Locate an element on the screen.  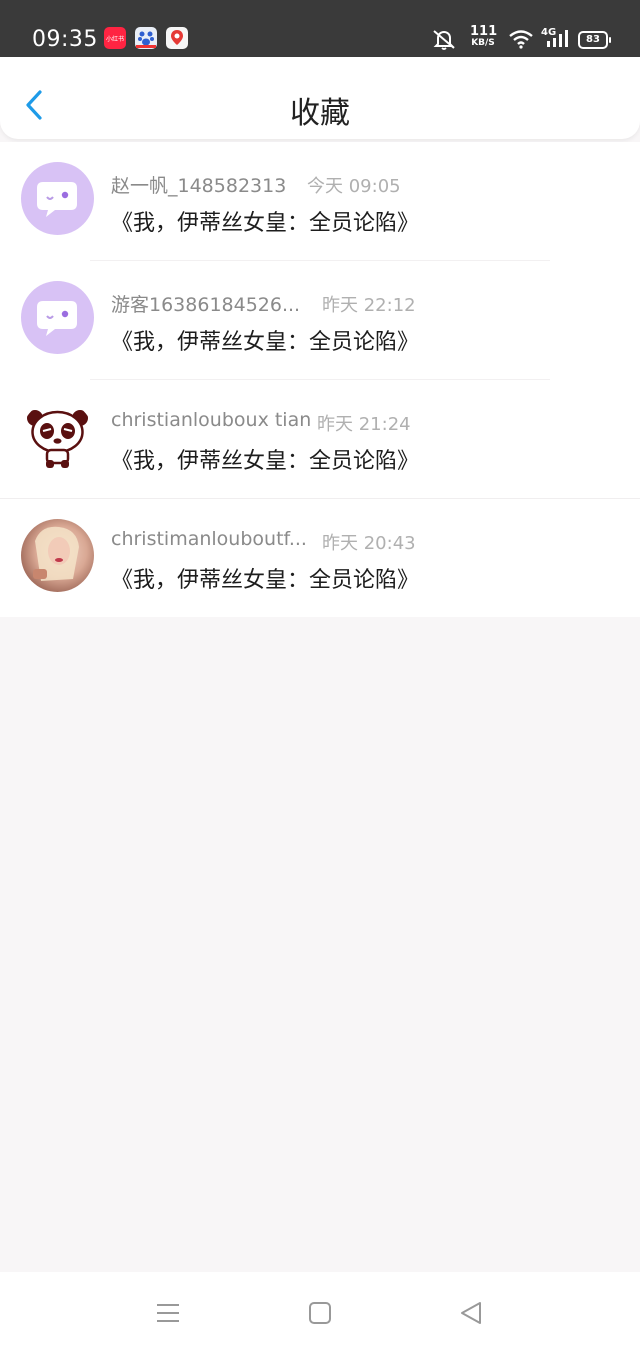
network-speed: 111 KB/S is located at coordinates (484, 36).